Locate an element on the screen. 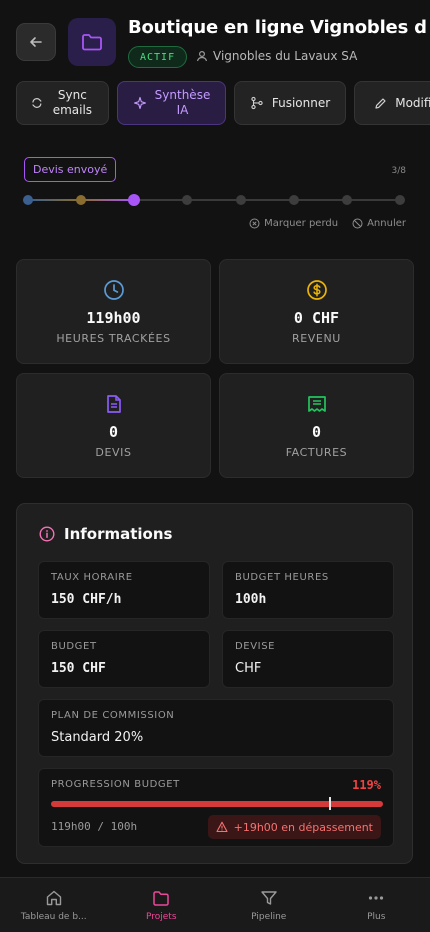 The width and height of the screenshot is (430, 932). informations-title: Informations is located at coordinates (118, 534).